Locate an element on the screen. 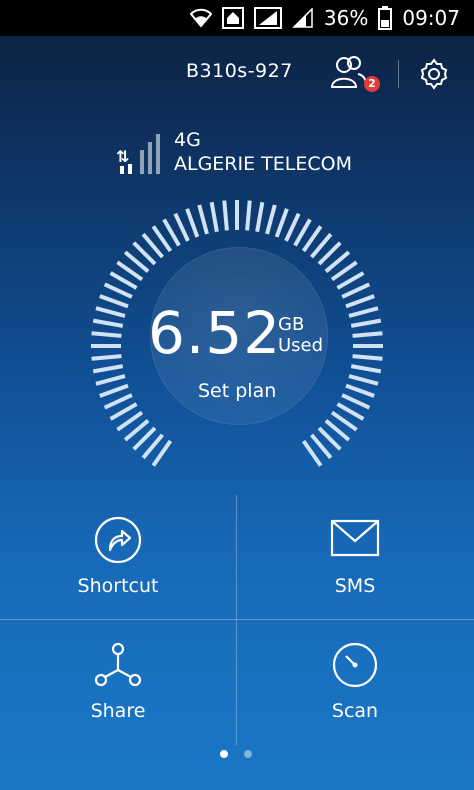  shortcut-tile: Shortcut is located at coordinates (118, 557).